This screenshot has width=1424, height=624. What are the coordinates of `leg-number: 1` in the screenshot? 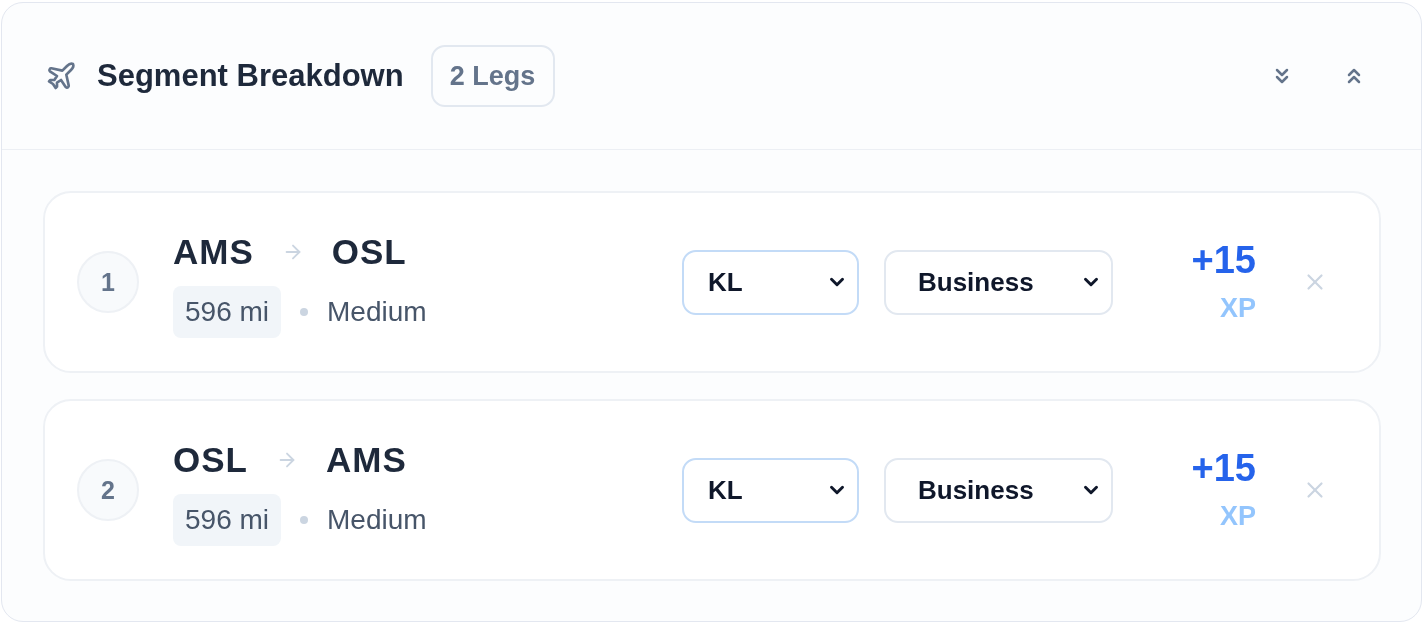 It's located at (108, 282).